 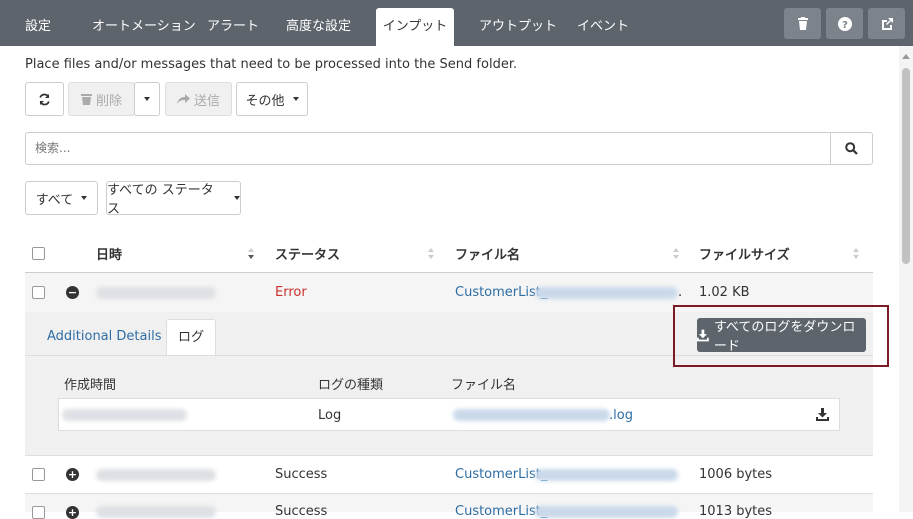 I want to click on log-type-value: Log, so click(x=330, y=415).